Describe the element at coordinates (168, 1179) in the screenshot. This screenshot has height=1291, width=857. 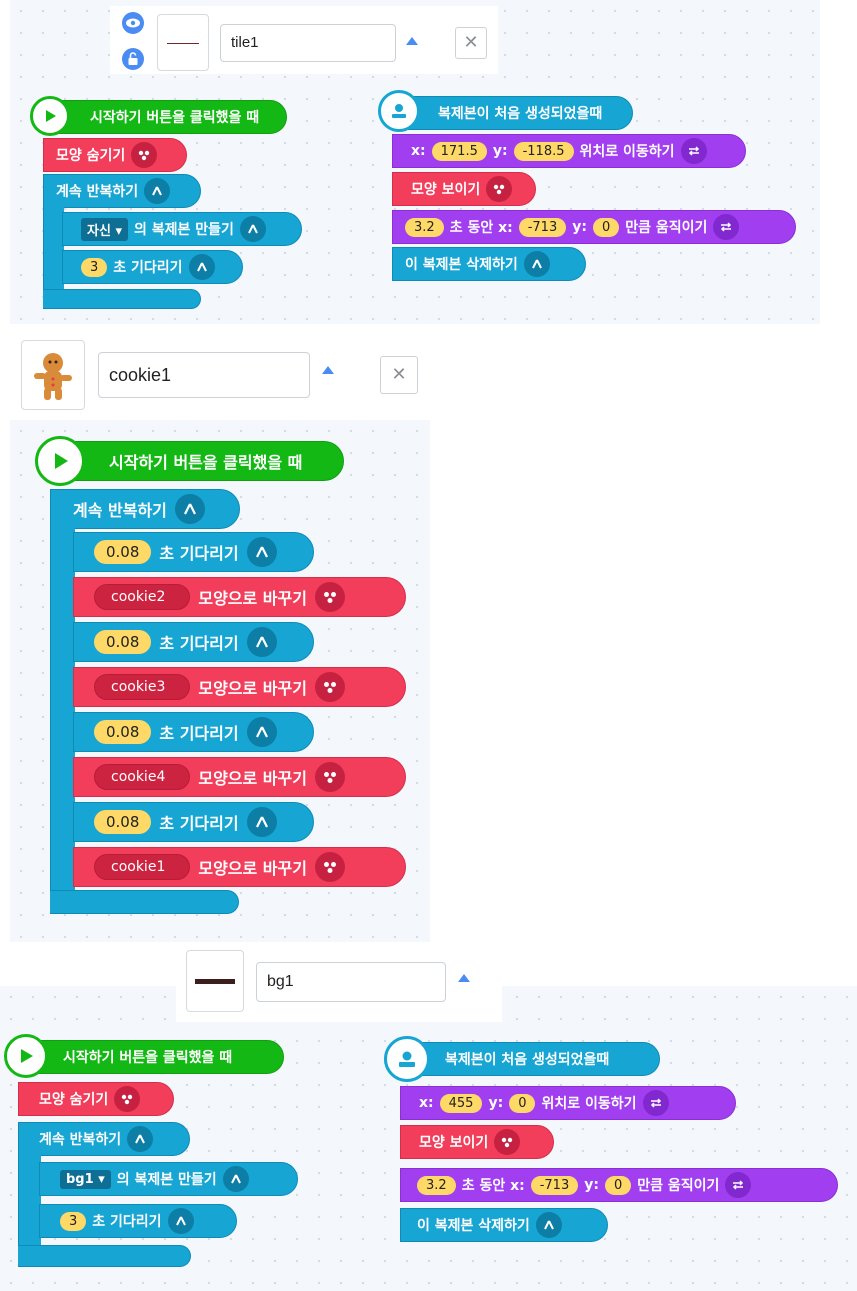
I see `create-clone-block: bg1 ▾ 의 복제본 만들기` at that location.